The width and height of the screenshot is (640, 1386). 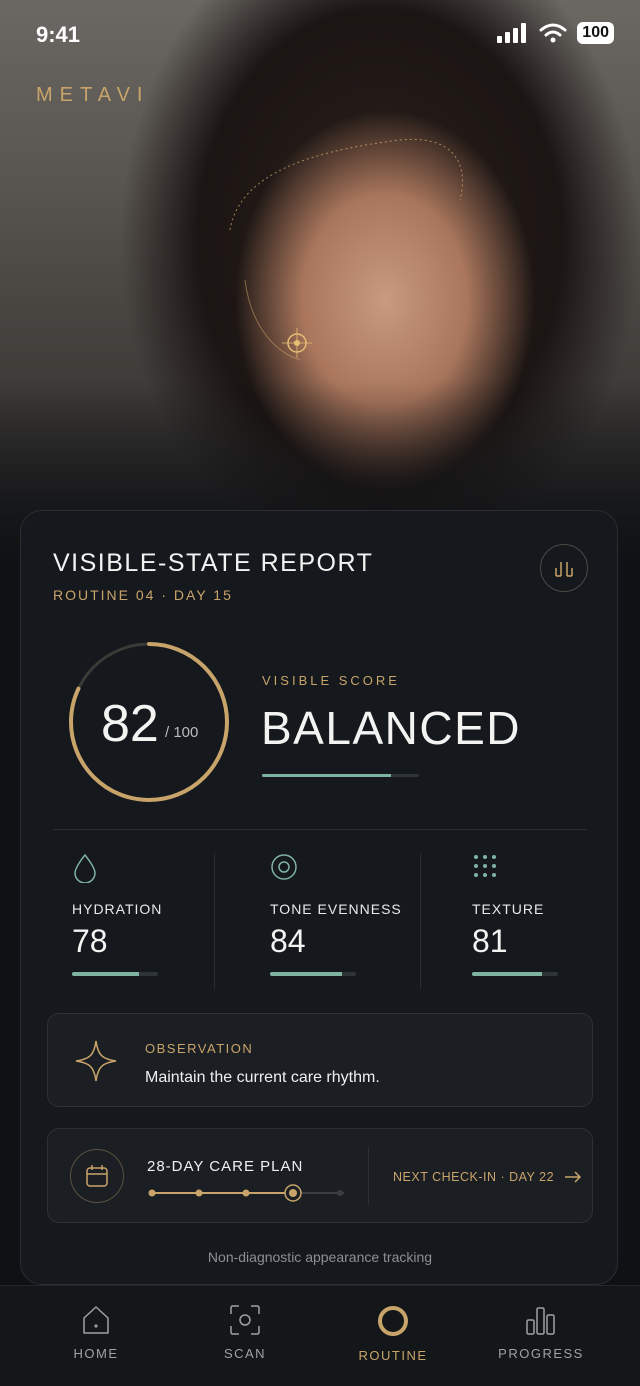 I want to click on tab-progress: PROGRESS, so click(x=541, y=1332).